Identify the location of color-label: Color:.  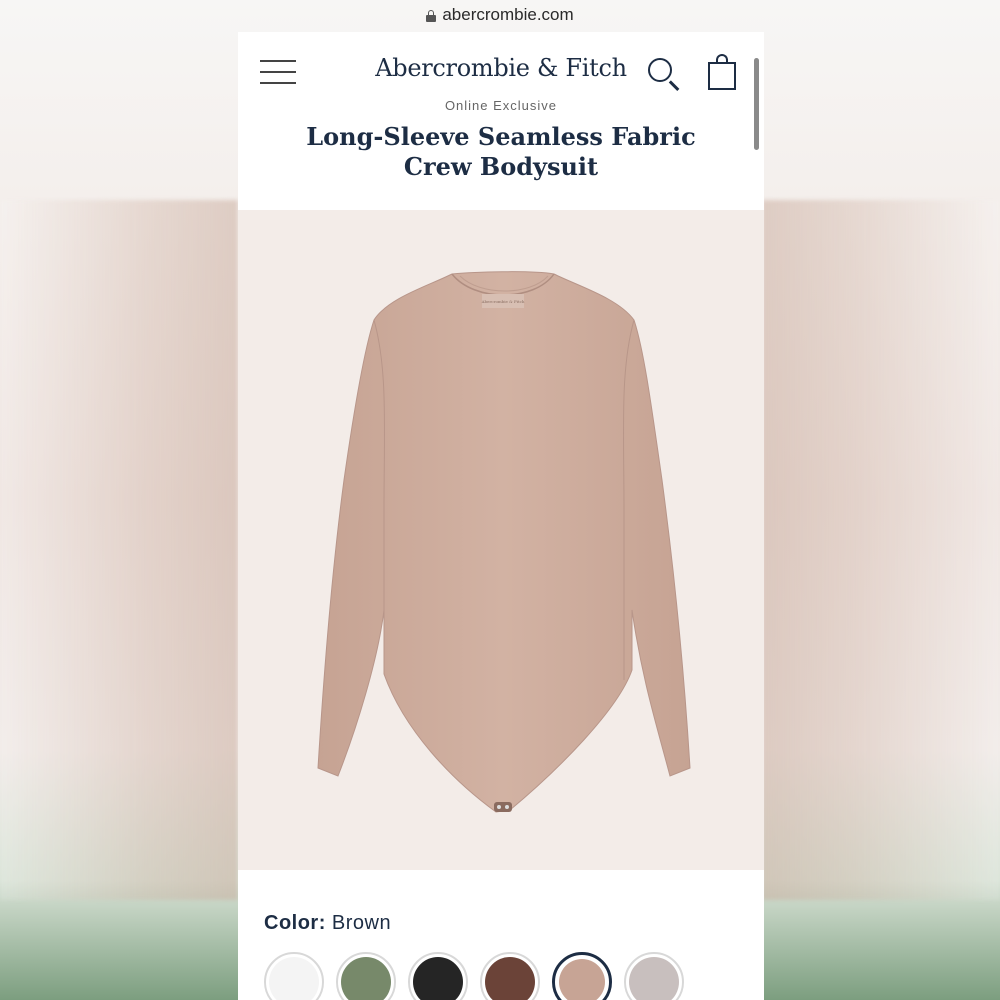
(295, 923).